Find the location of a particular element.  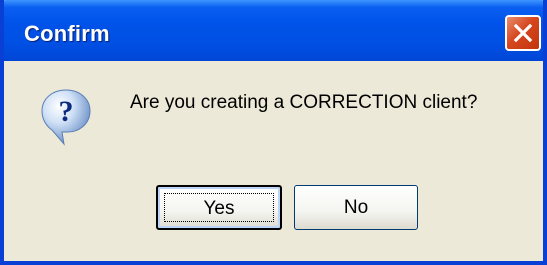

yes-button-label: Yes is located at coordinates (219, 208).